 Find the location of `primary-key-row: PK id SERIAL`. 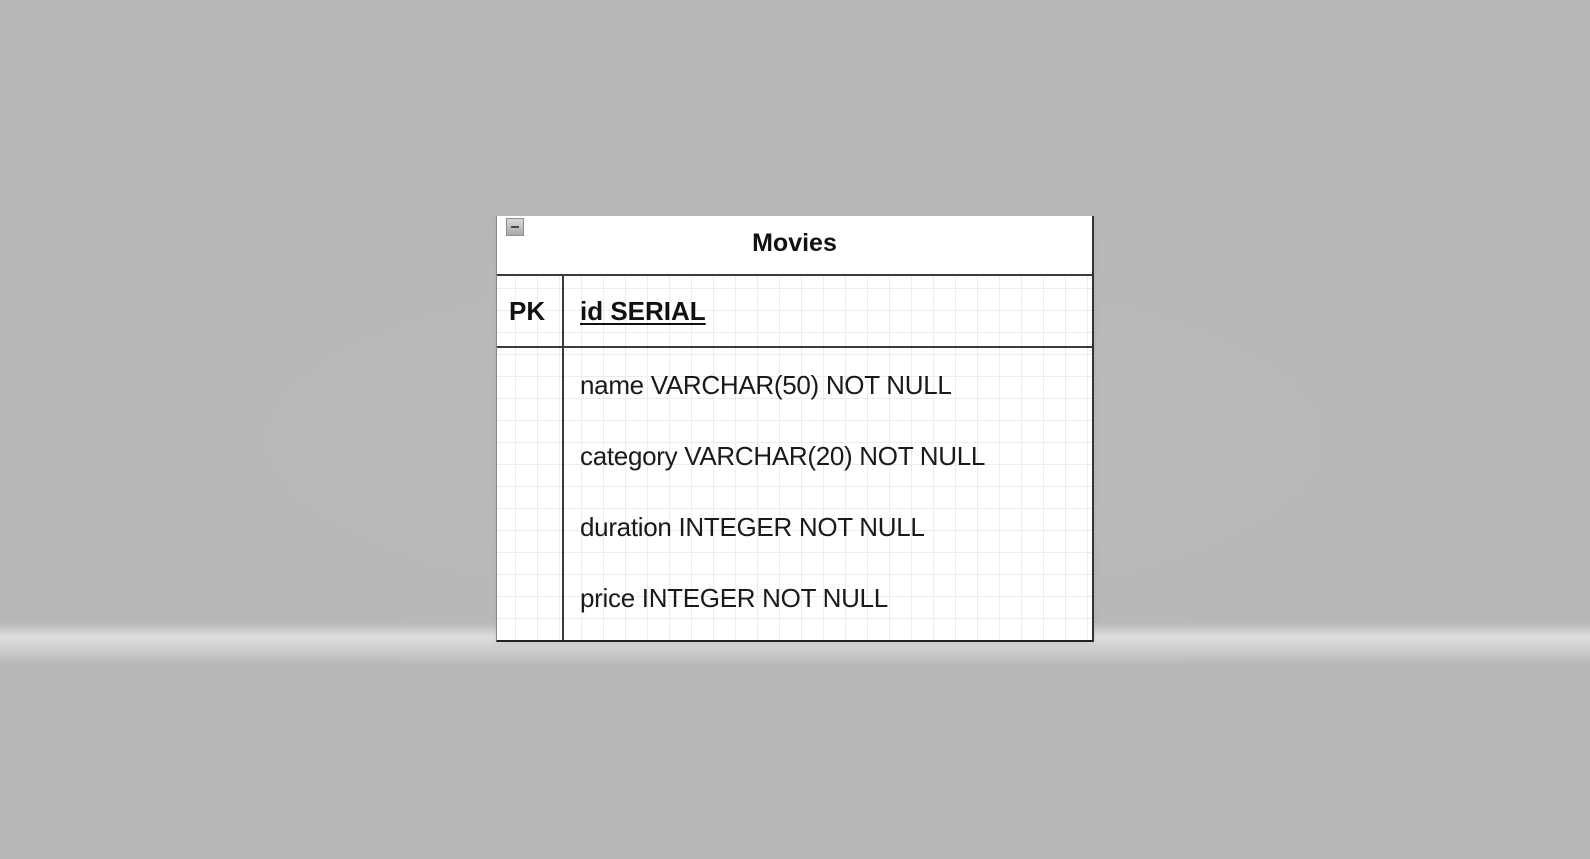

primary-key-row: PK id SERIAL is located at coordinates (794, 312).